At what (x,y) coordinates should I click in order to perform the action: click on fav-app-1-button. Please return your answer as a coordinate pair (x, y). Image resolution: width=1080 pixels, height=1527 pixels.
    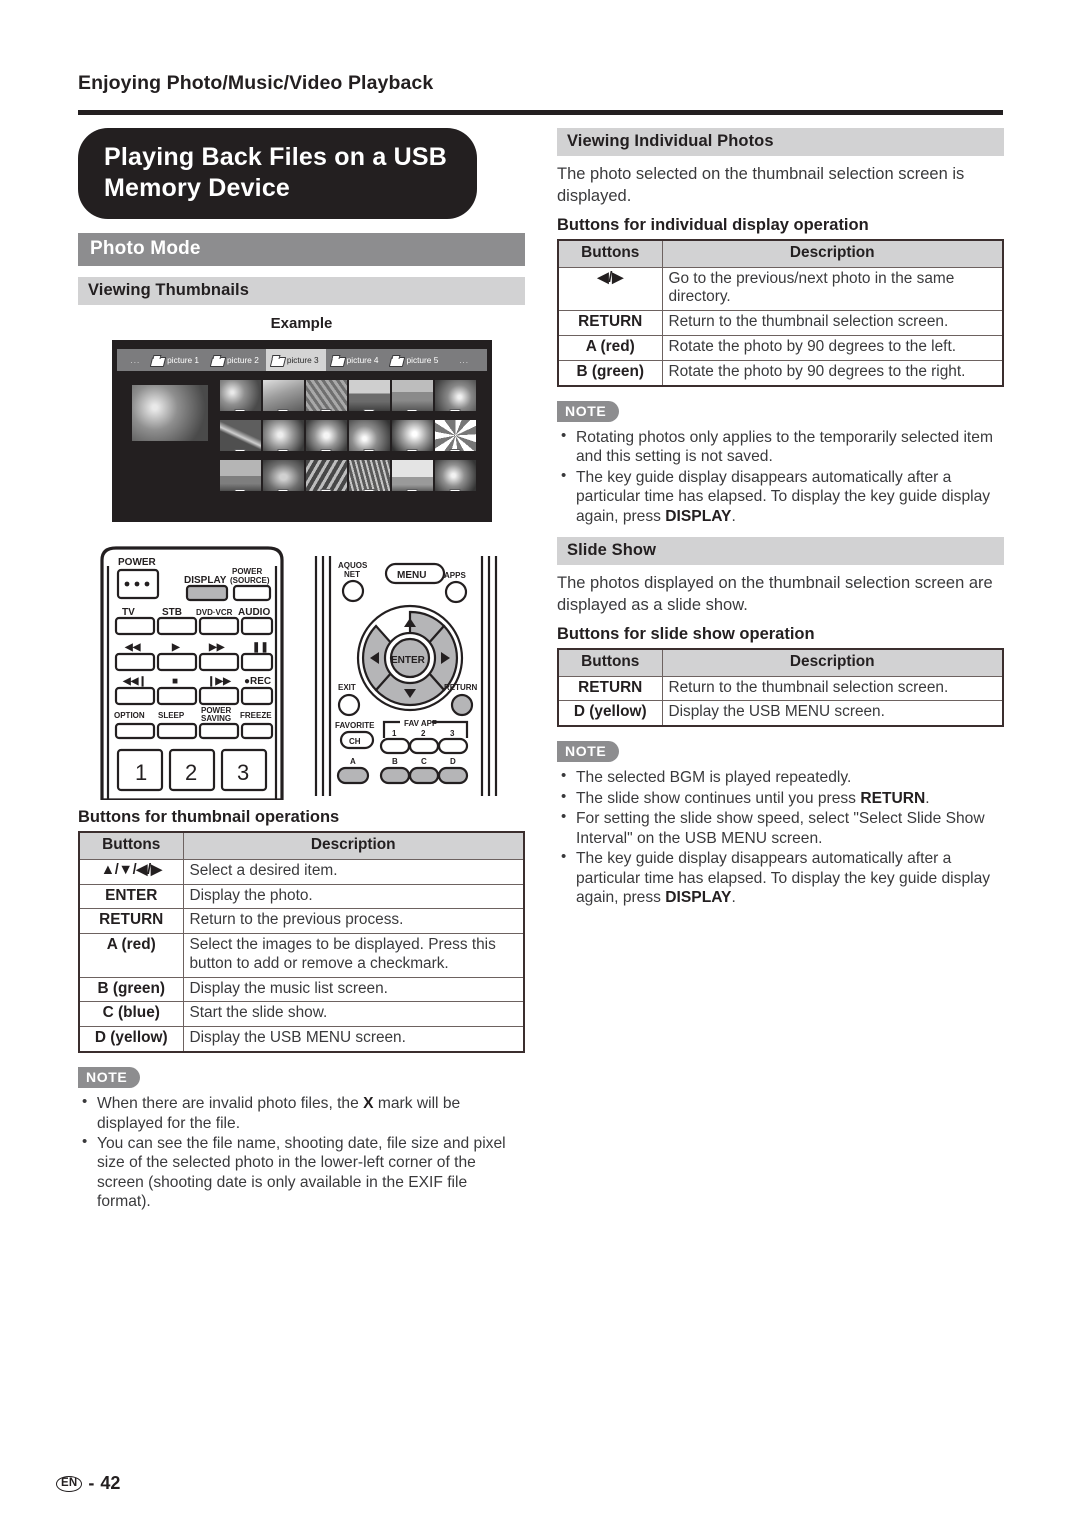
    Looking at the image, I should click on (395, 746).